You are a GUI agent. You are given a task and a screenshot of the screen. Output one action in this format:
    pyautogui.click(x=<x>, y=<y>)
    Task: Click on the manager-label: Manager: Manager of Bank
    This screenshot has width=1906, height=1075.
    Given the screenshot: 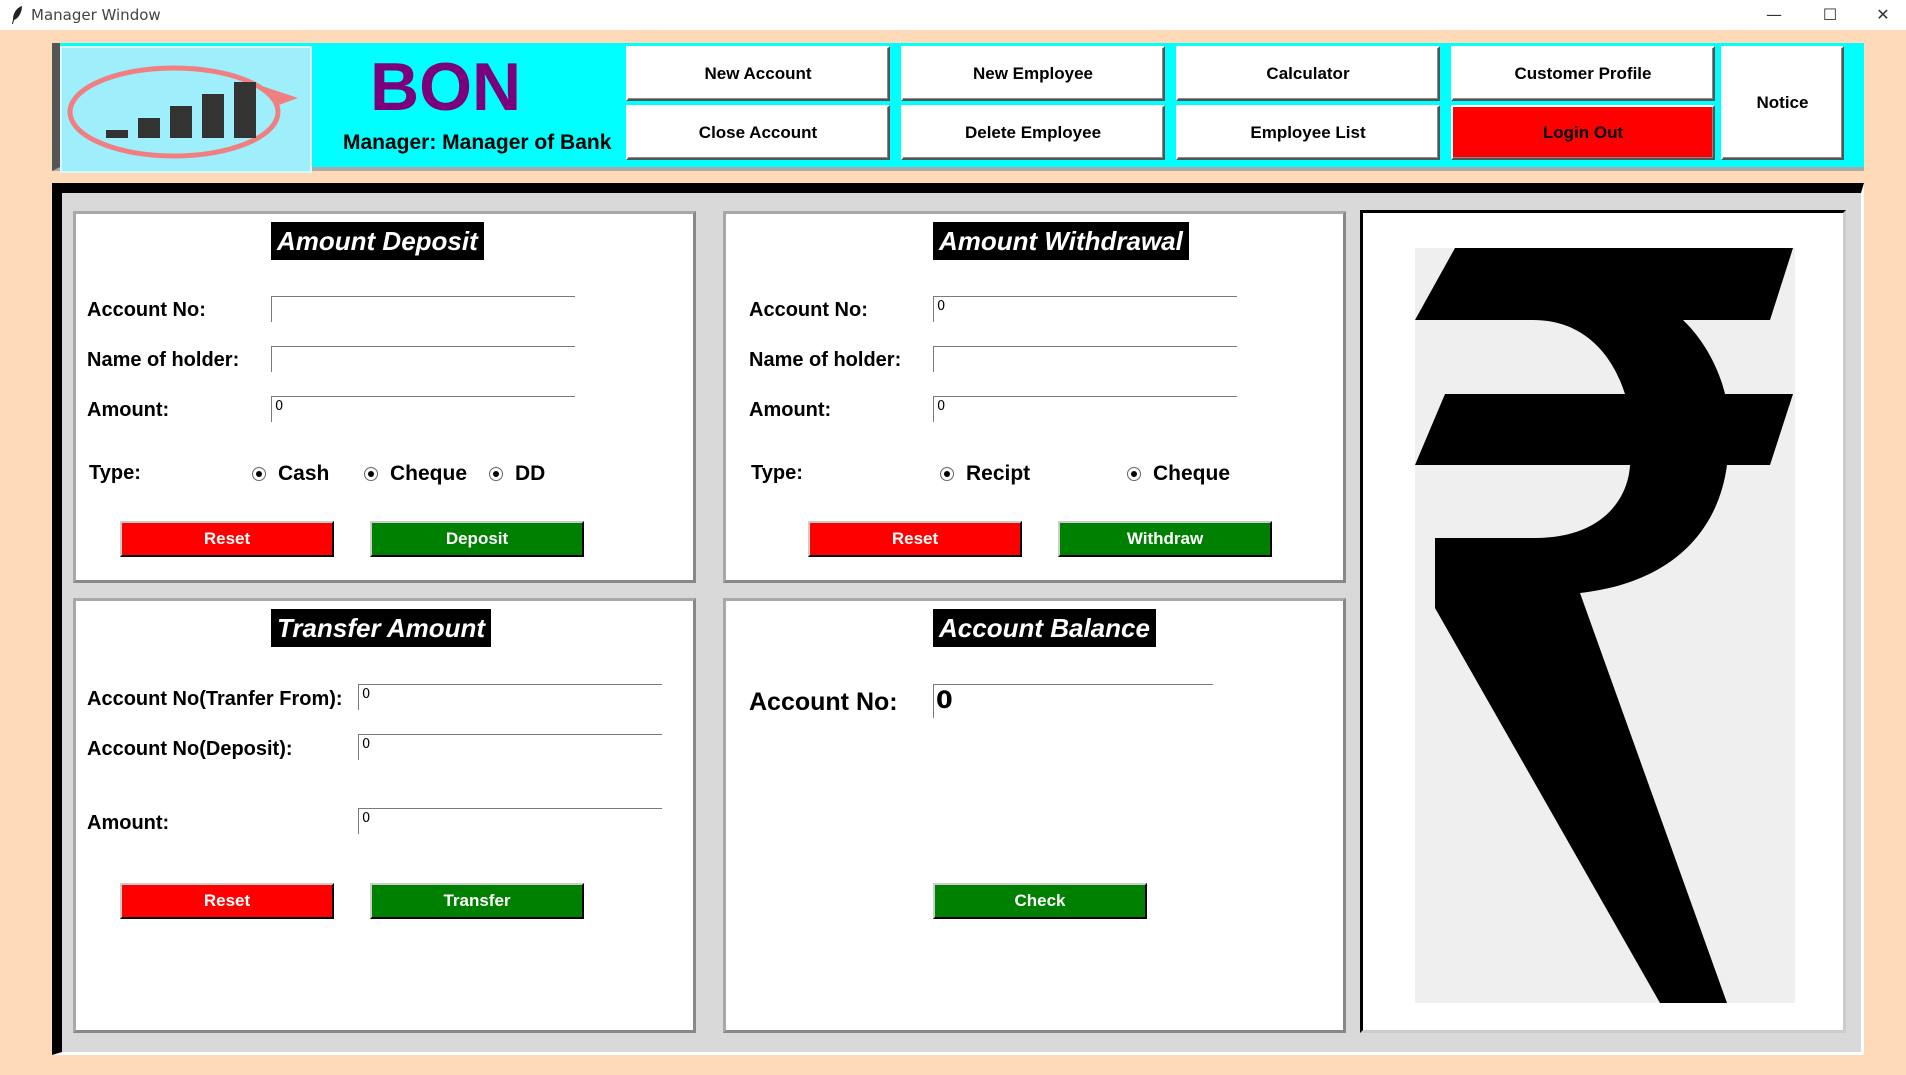 What is the action you would take?
    pyautogui.click(x=477, y=142)
    